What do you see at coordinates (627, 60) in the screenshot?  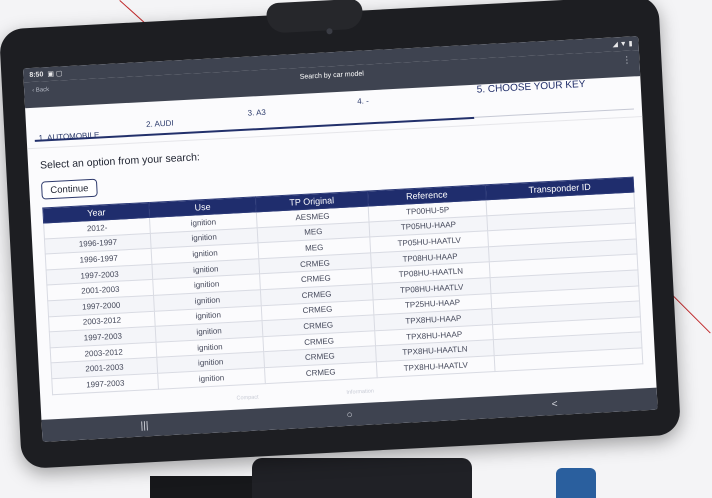 I see `more-menu-icon: ⋮` at bounding box center [627, 60].